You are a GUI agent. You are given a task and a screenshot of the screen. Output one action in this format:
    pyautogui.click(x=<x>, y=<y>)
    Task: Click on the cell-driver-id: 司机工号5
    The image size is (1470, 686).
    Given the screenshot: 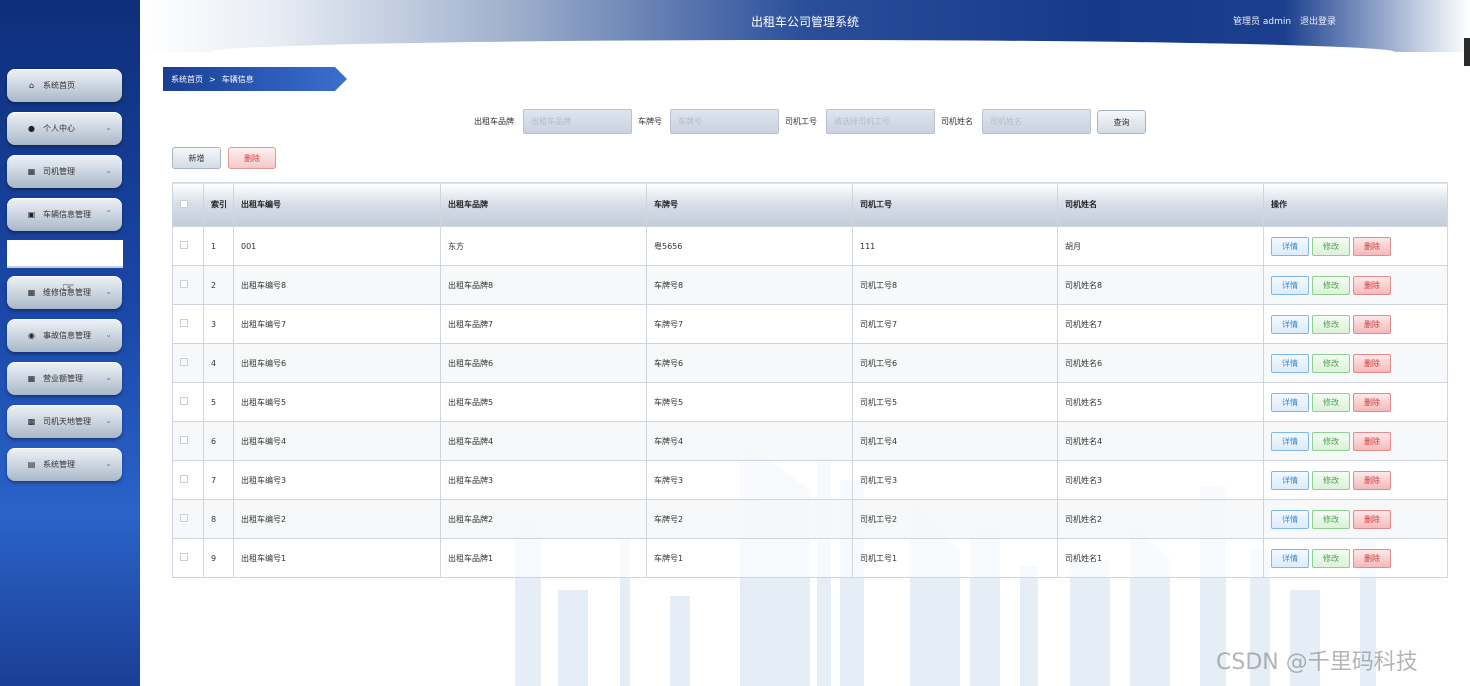 What is the action you would take?
    pyautogui.click(x=955, y=402)
    